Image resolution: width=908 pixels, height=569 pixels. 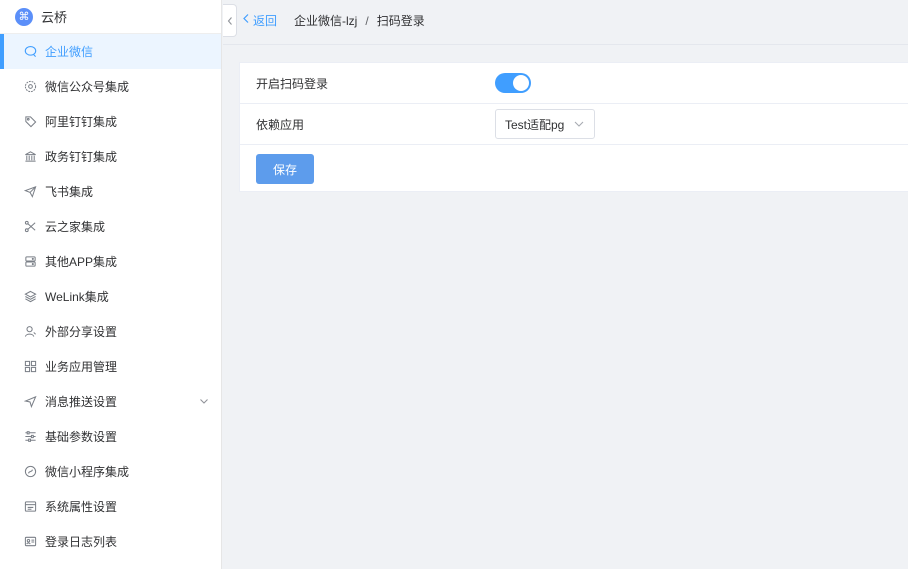 I want to click on chat-icon, so click(x=30, y=52).